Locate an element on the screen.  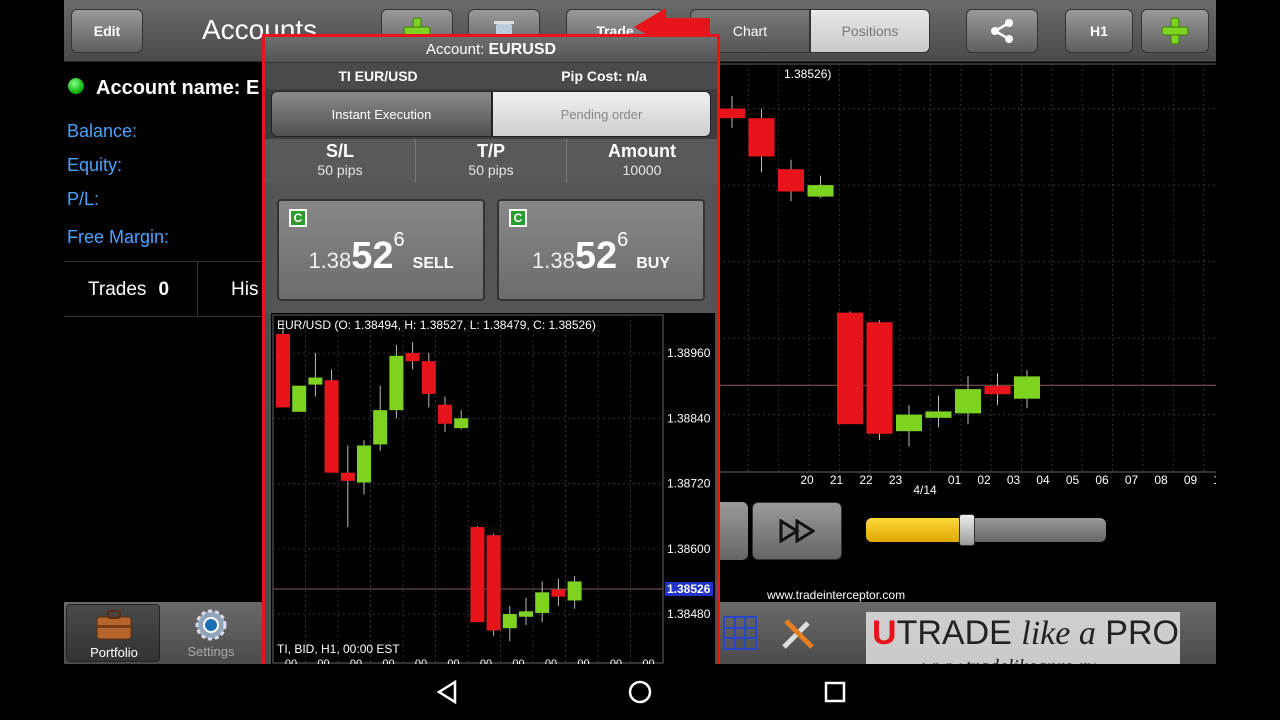
grid-button is located at coordinates (744, 633).